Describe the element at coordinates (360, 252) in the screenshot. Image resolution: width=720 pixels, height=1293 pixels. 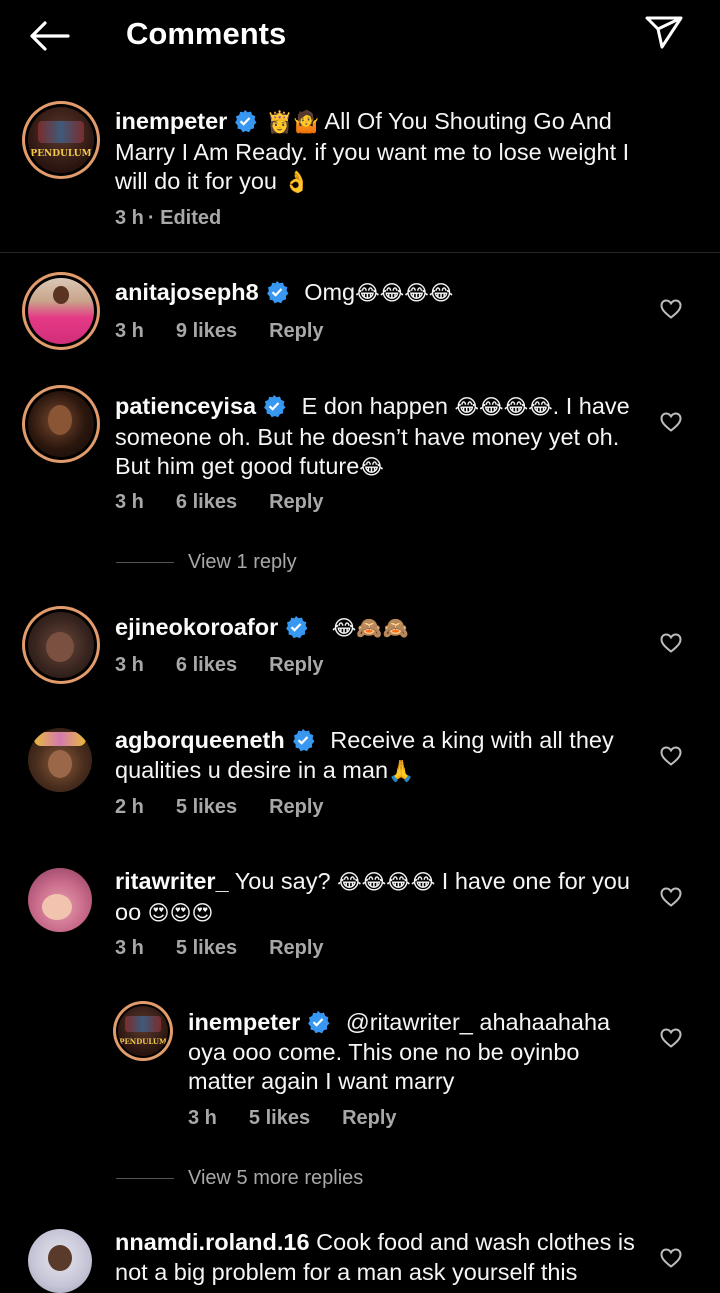
I see `divider` at that location.